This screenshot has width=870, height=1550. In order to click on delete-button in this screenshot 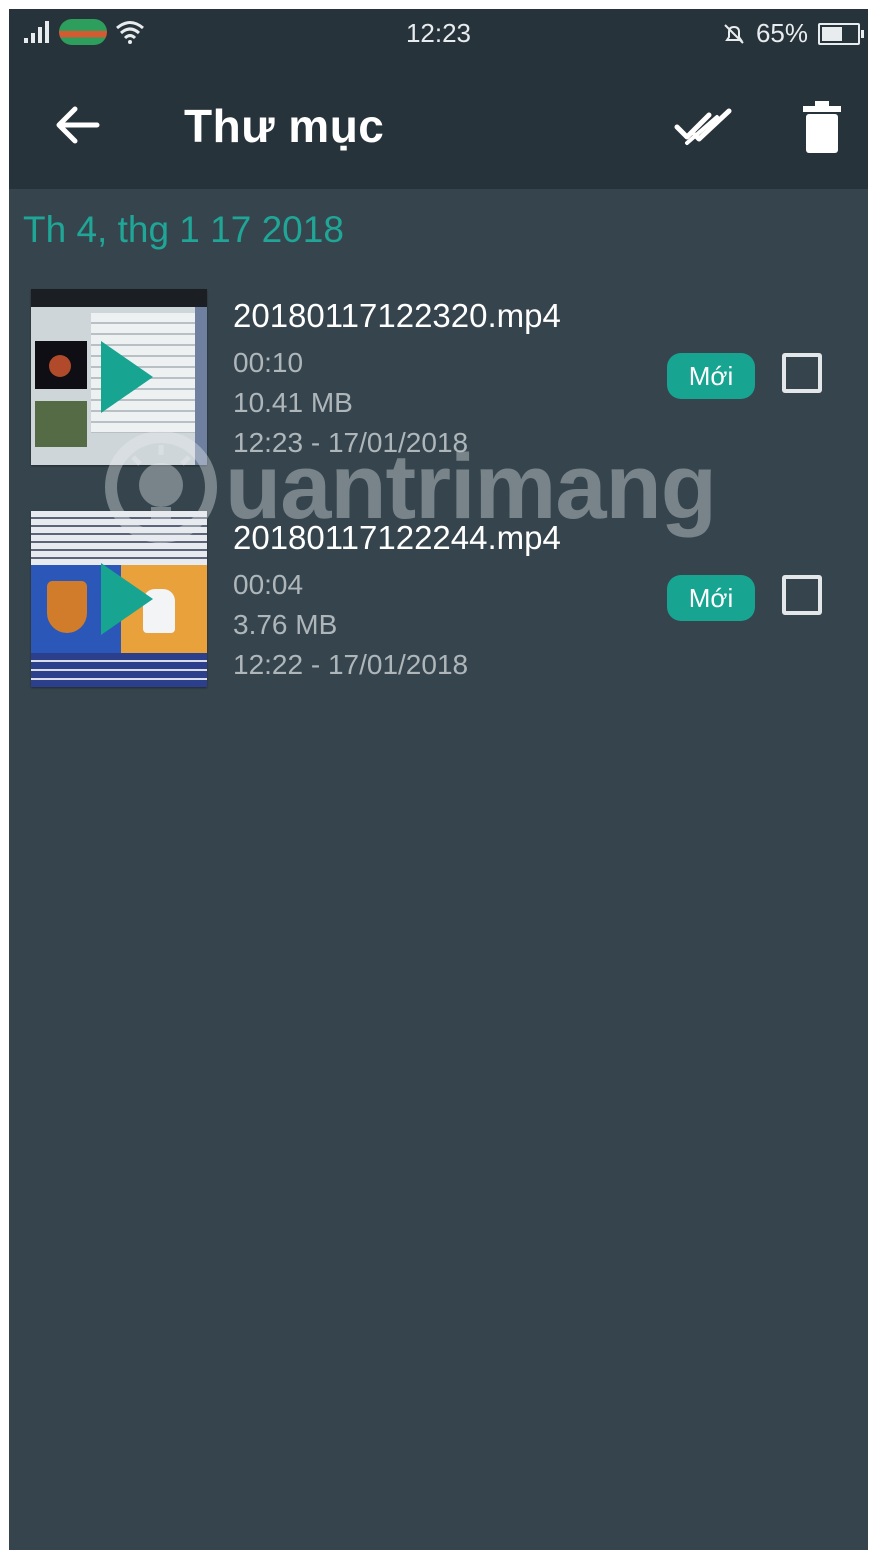, I will do `click(822, 127)`.